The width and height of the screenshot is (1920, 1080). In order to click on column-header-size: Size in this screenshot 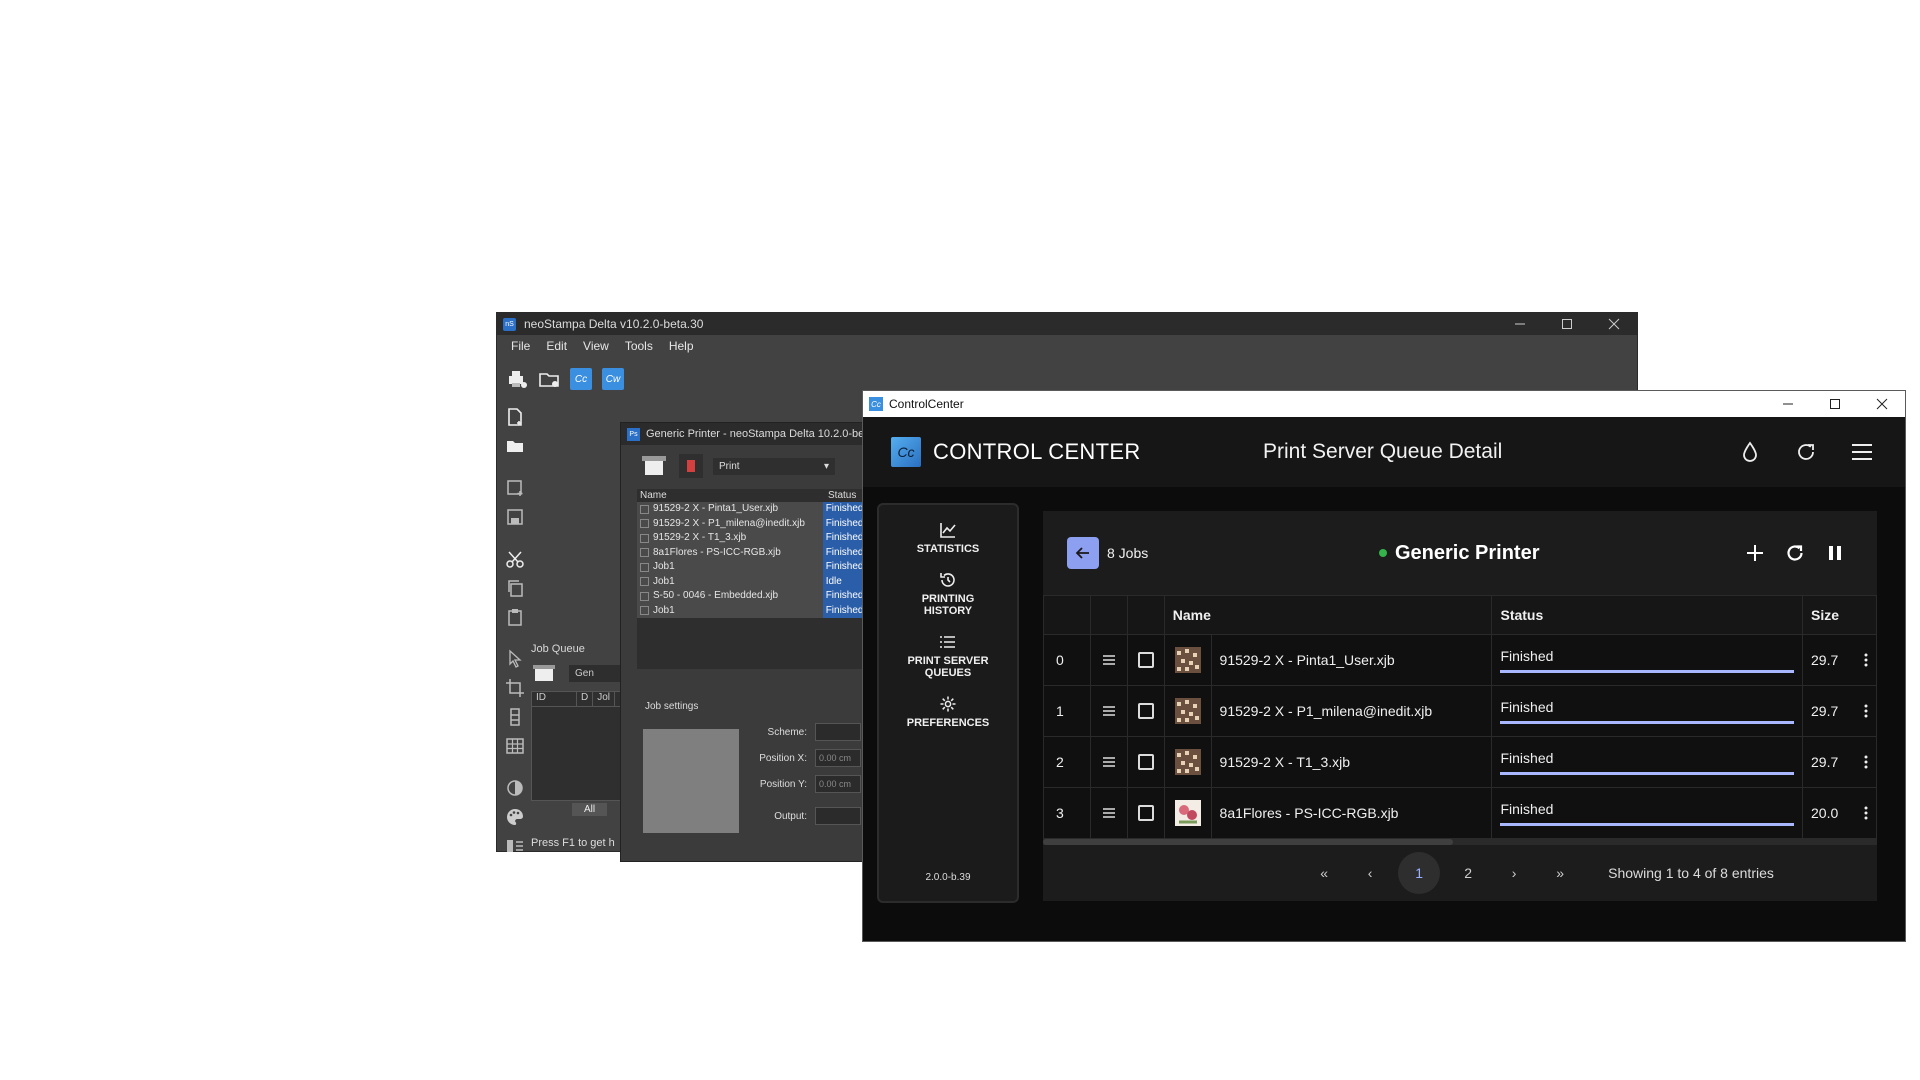, I will do `click(1839, 615)`.